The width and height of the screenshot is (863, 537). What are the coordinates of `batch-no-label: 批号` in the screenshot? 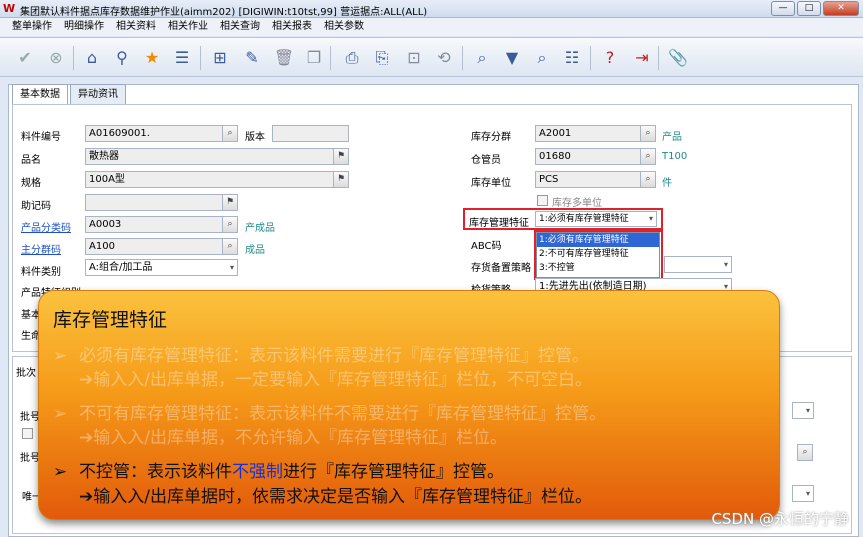 It's located at (30, 417).